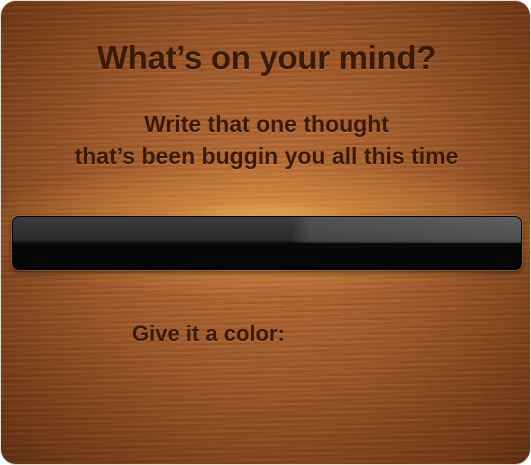 The image size is (531, 465). I want to click on thought-field, so click(267, 243).